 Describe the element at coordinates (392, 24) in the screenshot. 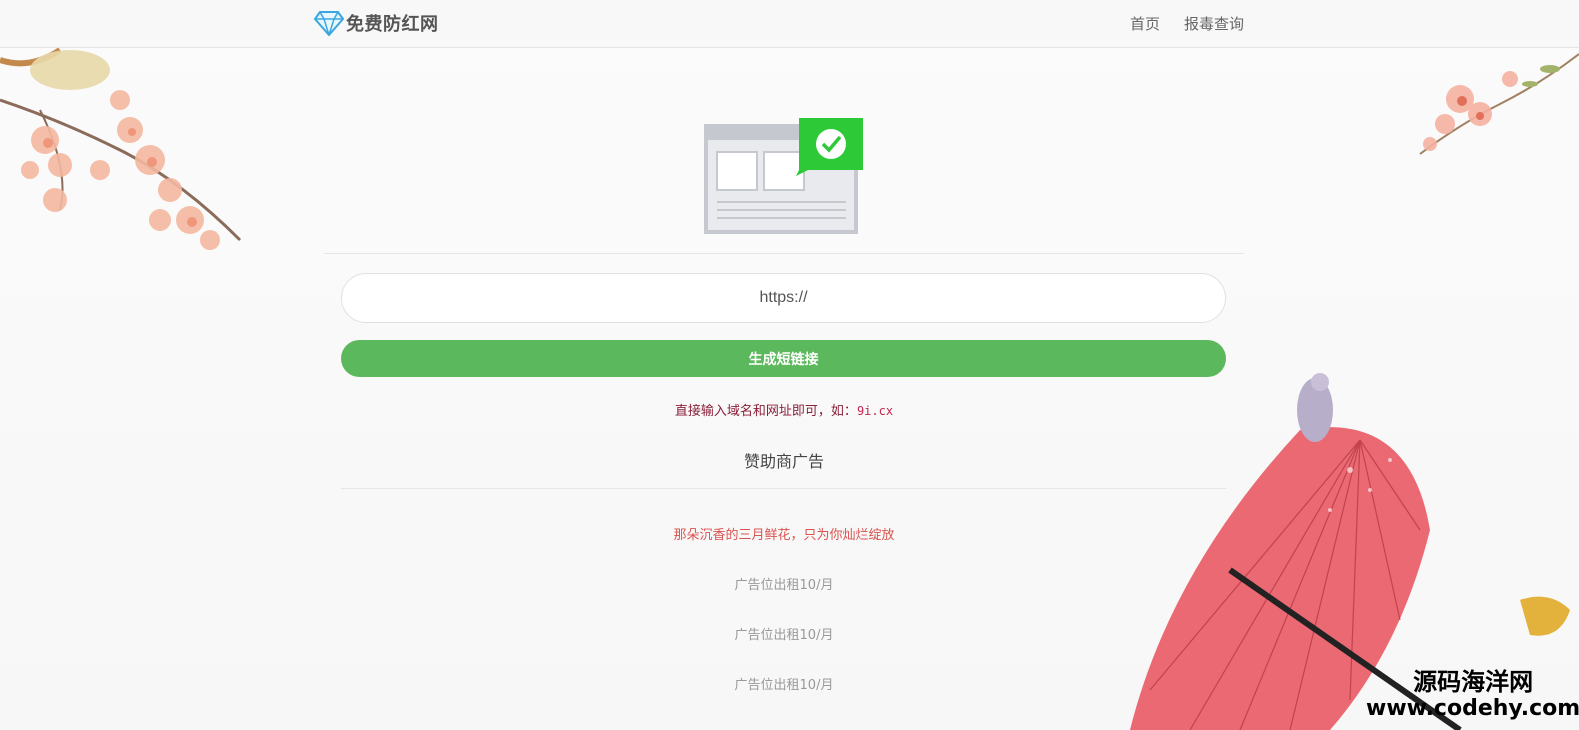

I see `brand-name: 免费防红网` at that location.